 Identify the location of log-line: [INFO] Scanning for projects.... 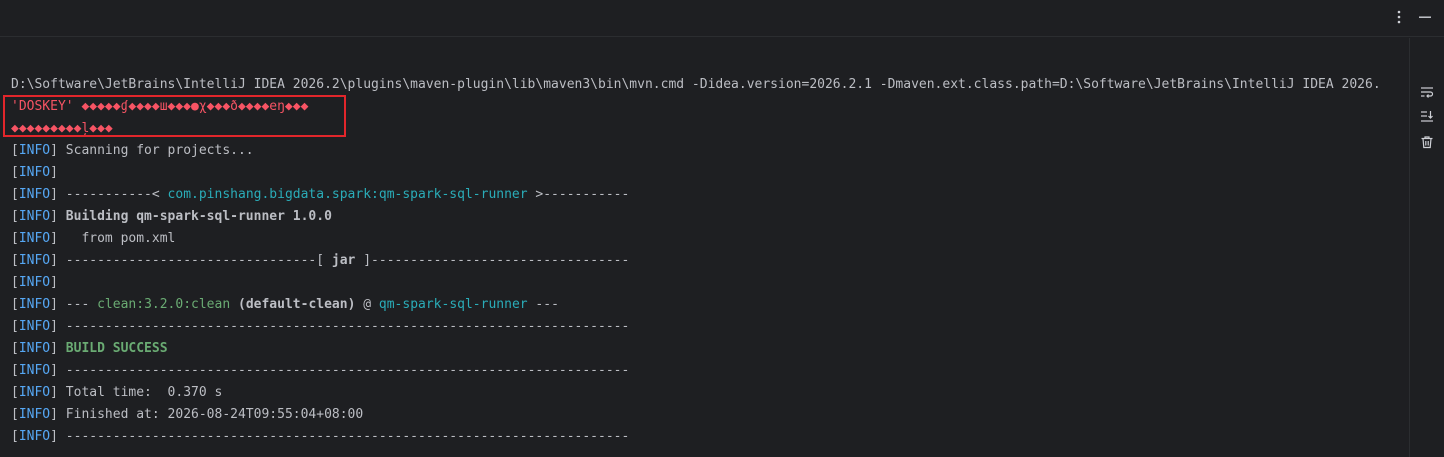
(132, 150).